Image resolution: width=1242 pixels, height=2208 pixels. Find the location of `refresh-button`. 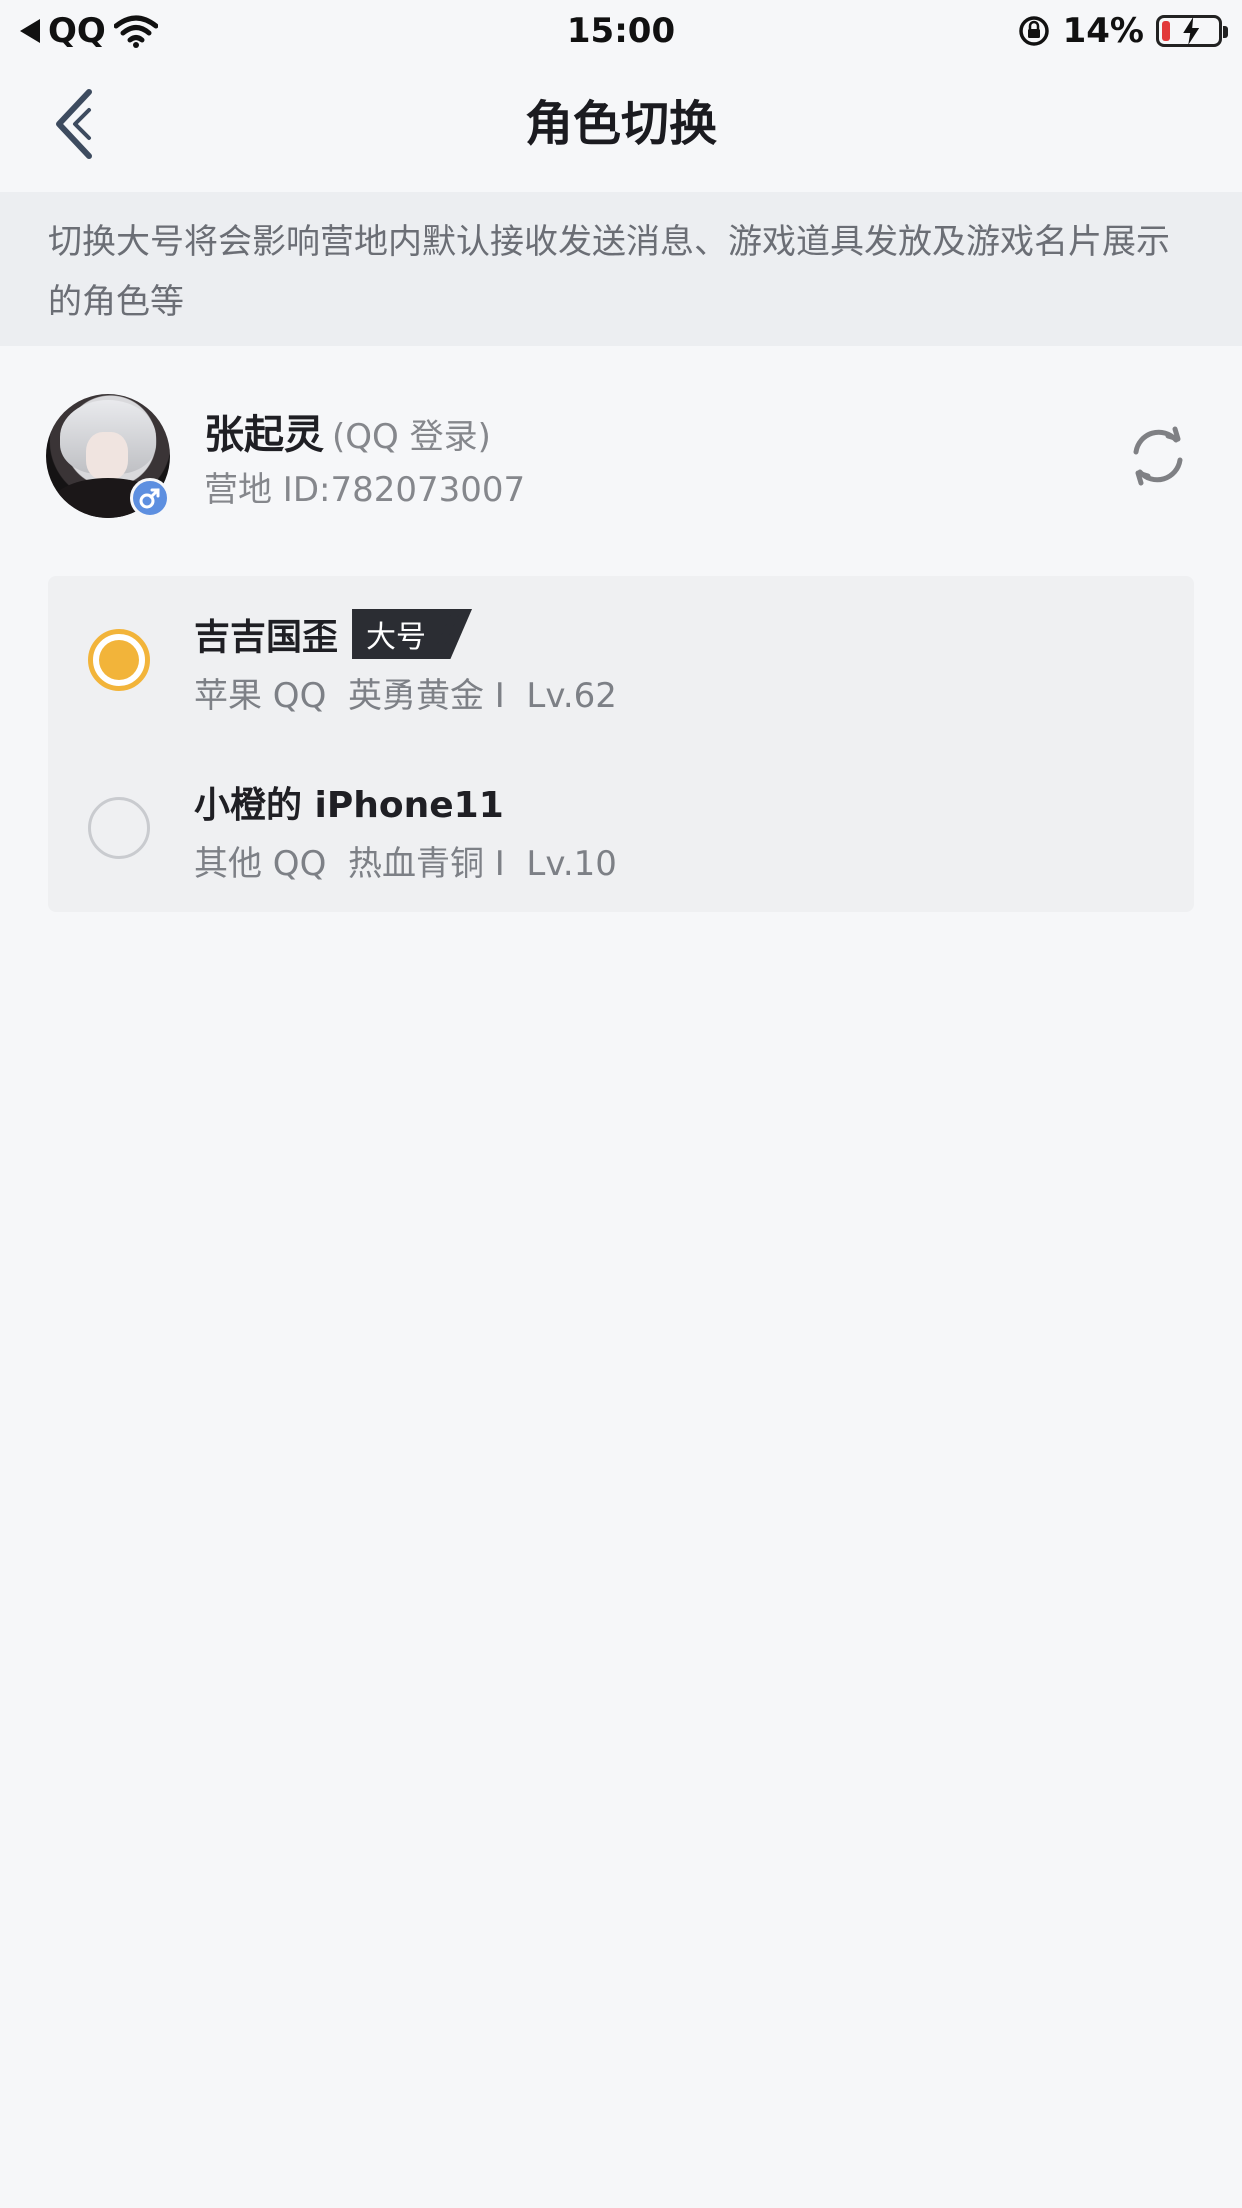

refresh-button is located at coordinates (1158, 456).